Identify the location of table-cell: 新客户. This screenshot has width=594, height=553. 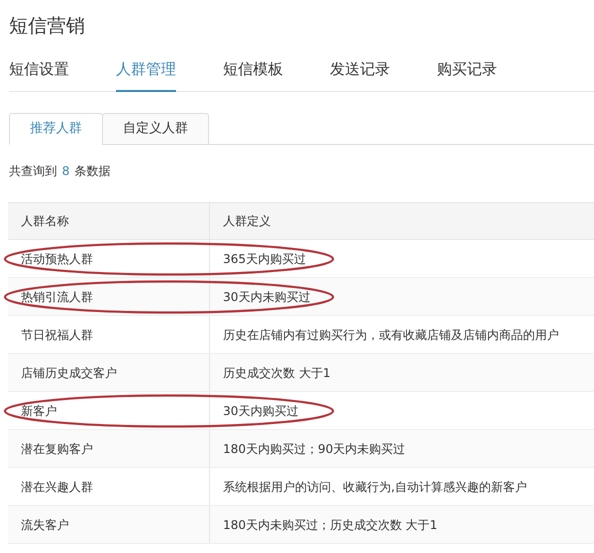
(109, 410).